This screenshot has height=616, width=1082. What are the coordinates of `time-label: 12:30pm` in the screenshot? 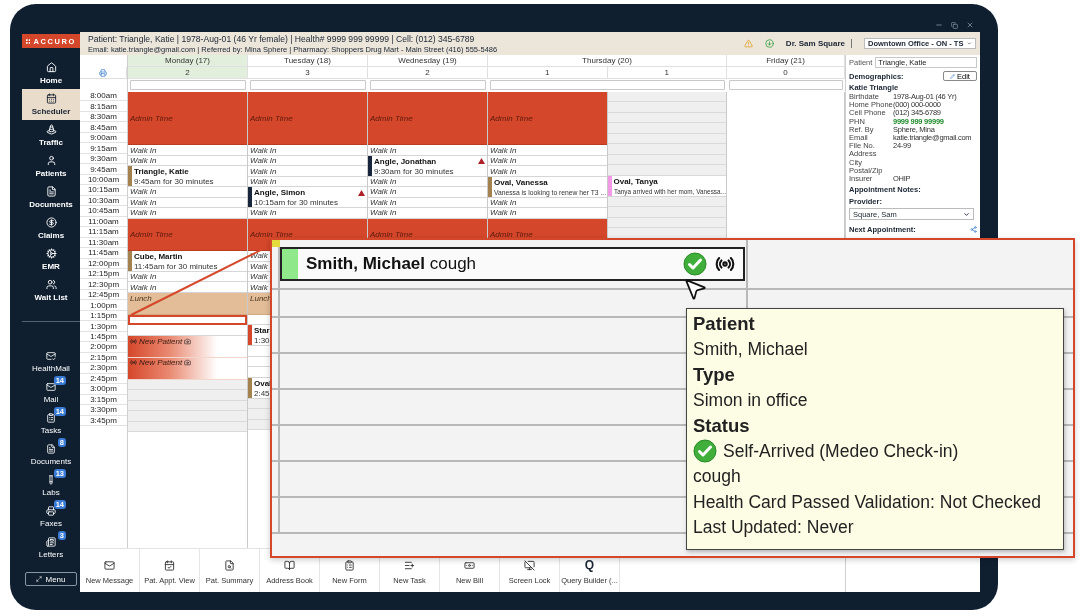 It's located at (103, 284).